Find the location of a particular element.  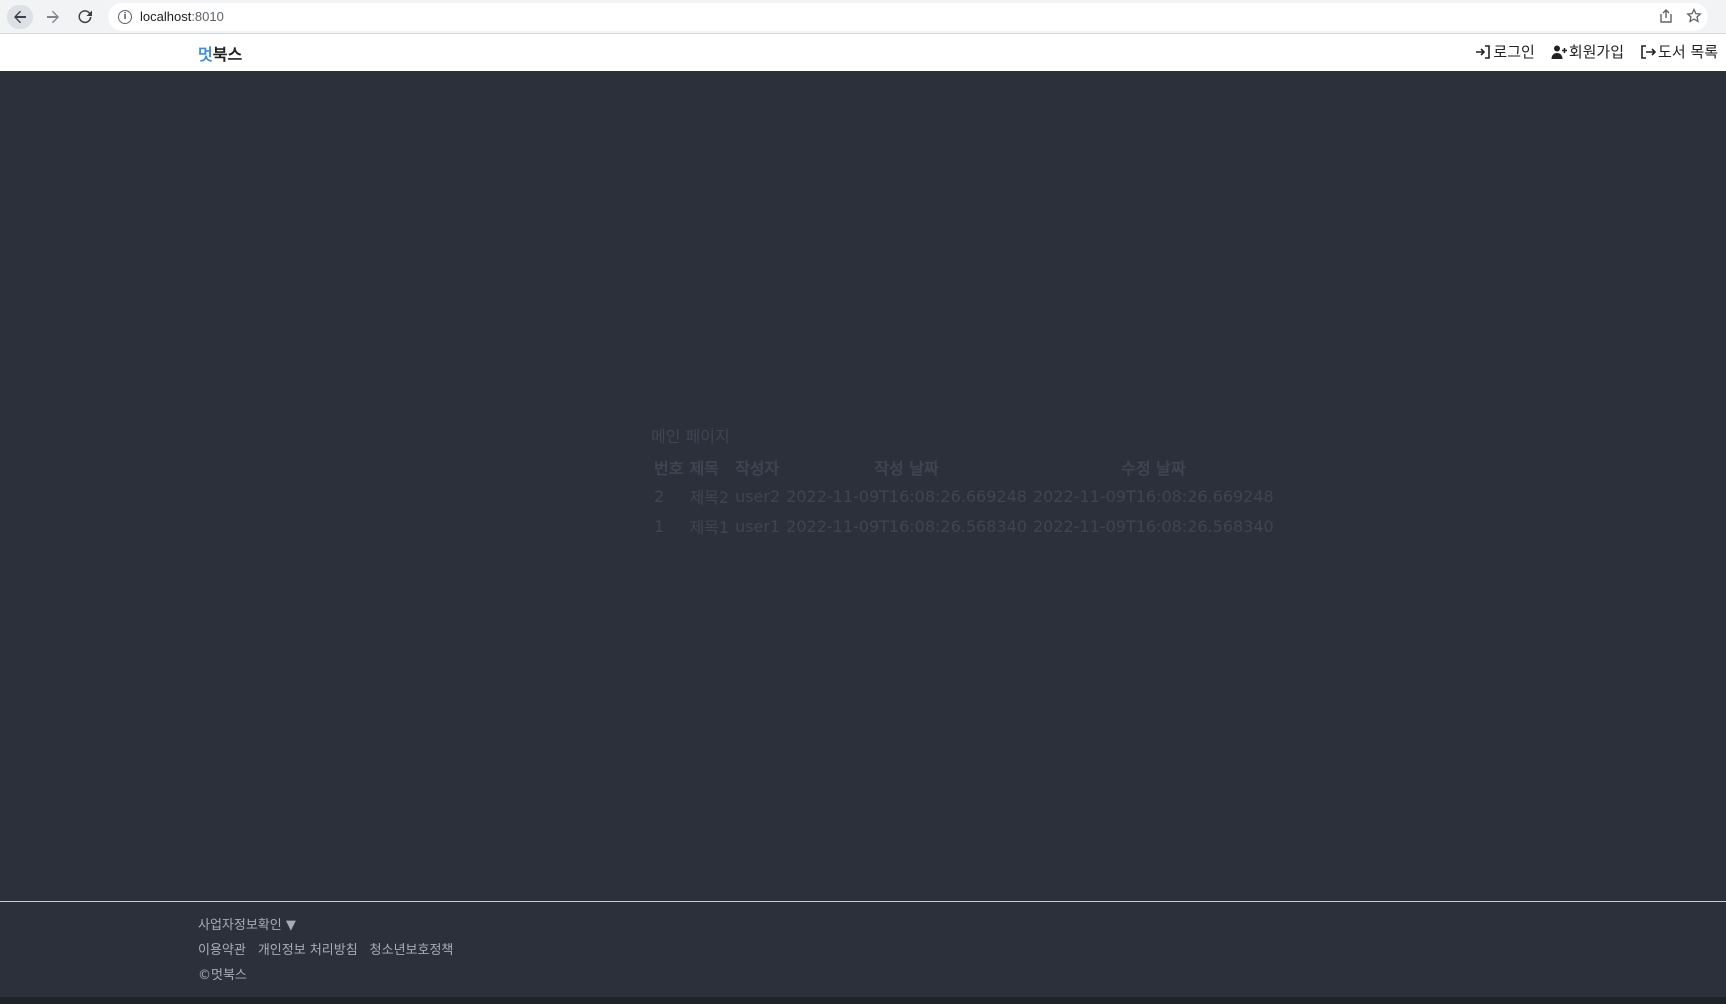

cell-created: 2022-11-09T16:08:26.568340 is located at coordinates (906, 526).